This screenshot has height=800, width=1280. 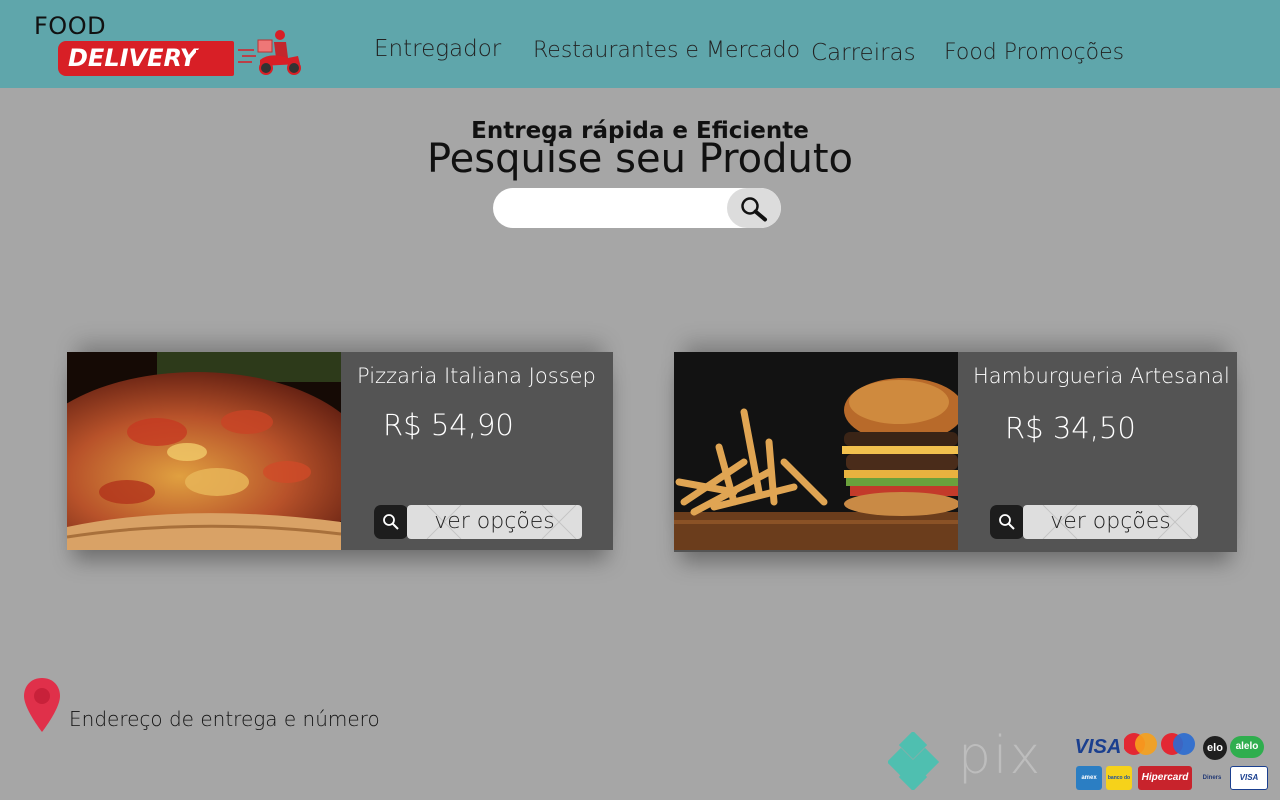 I want to click on burger-image, so click(x=816, y=451).